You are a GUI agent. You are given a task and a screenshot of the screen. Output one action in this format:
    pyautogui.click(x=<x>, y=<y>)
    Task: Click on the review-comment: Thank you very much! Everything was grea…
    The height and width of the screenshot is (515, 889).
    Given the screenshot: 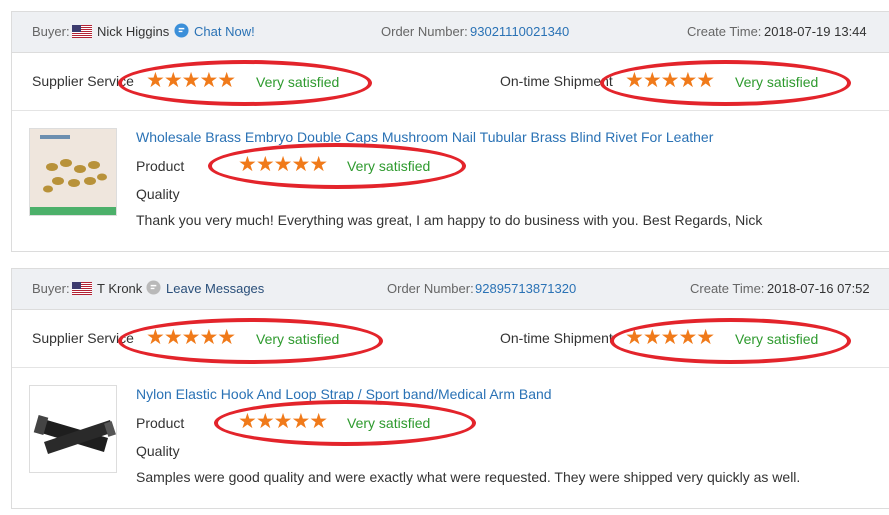 What is the action you would take?
    pyautogui.click(x=449, y=220)
    